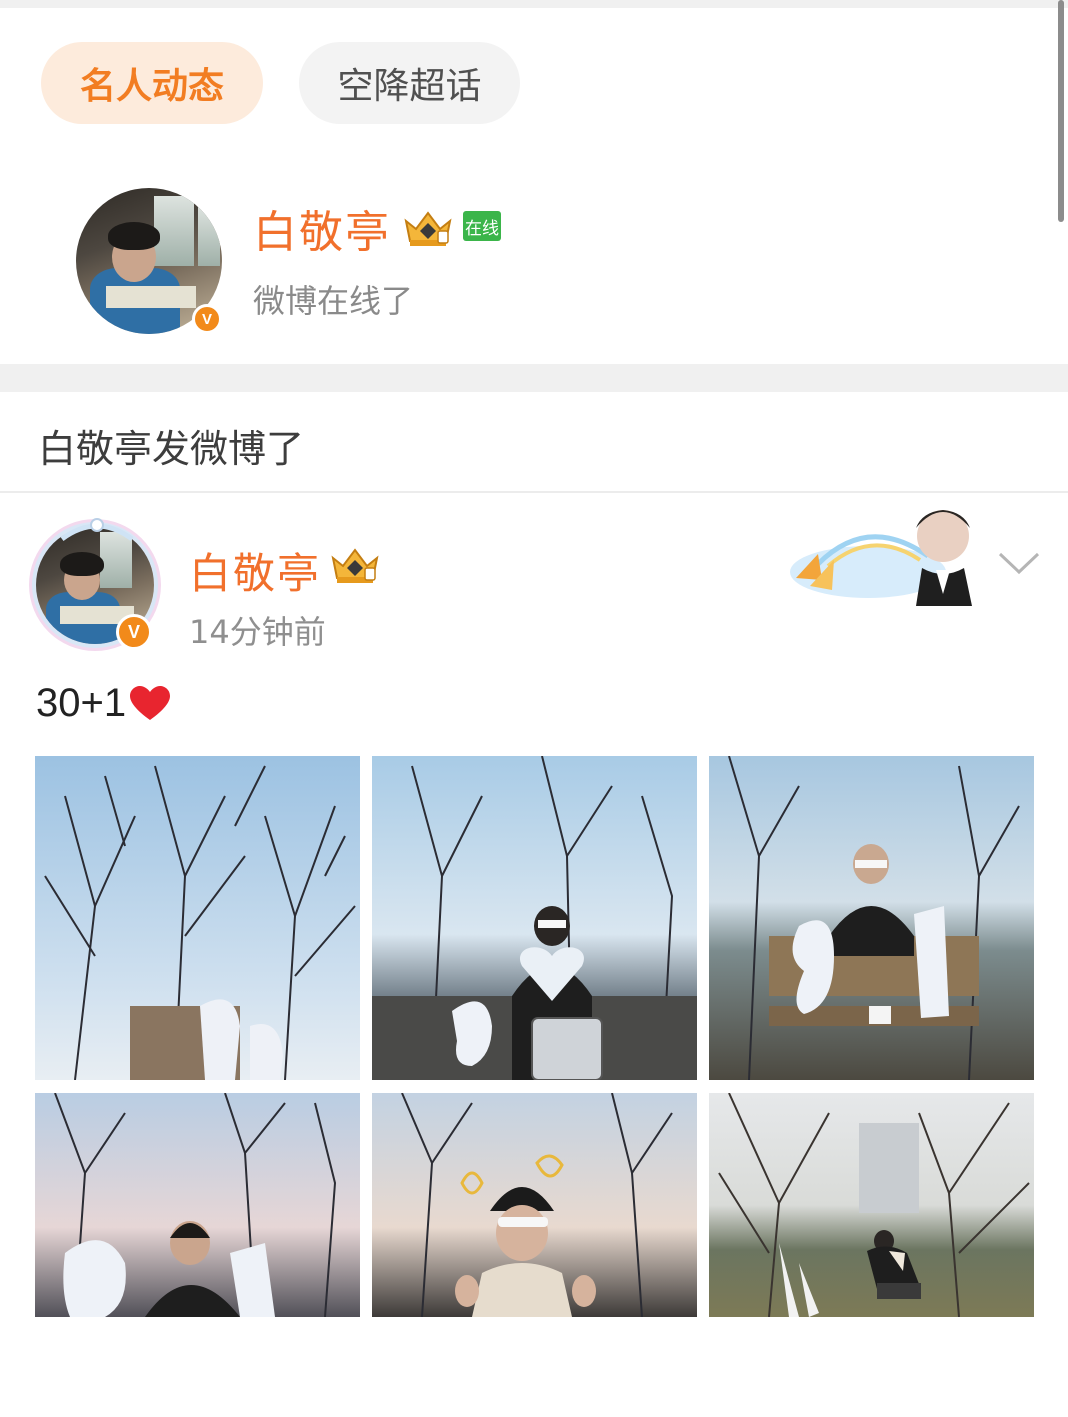 Image resolution: width=1068 pixels, height=1417 pixels. I want to click on decoration-card-icon, so click(883, 550).